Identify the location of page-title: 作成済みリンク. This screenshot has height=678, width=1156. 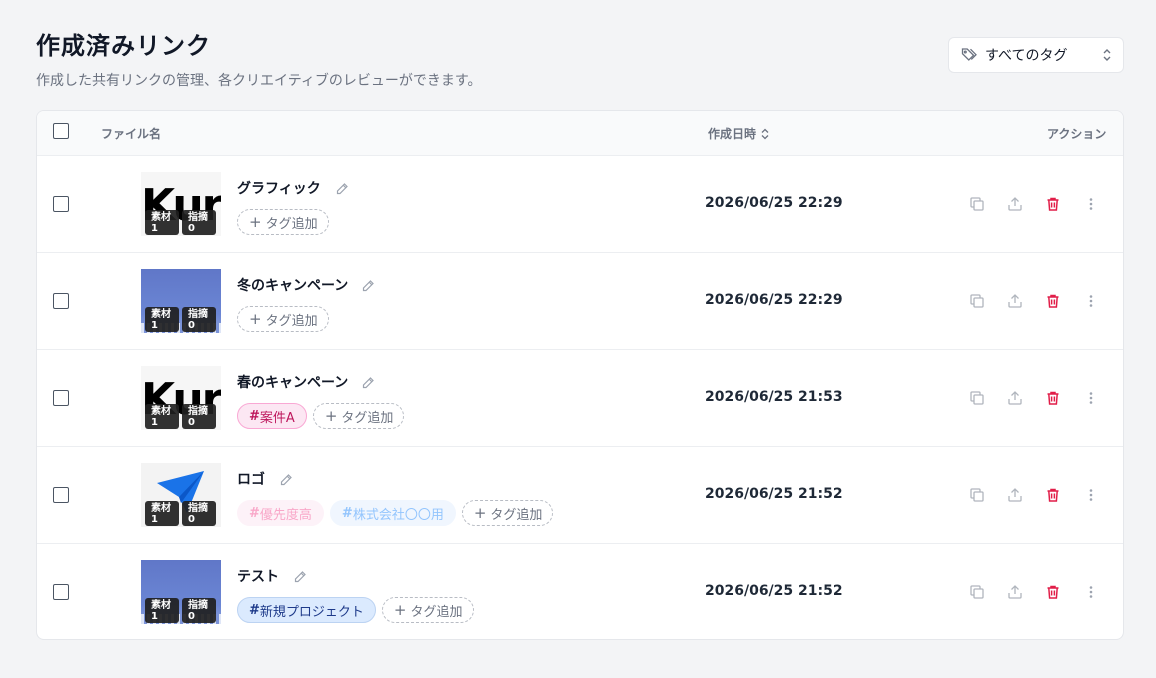
(123, 46).